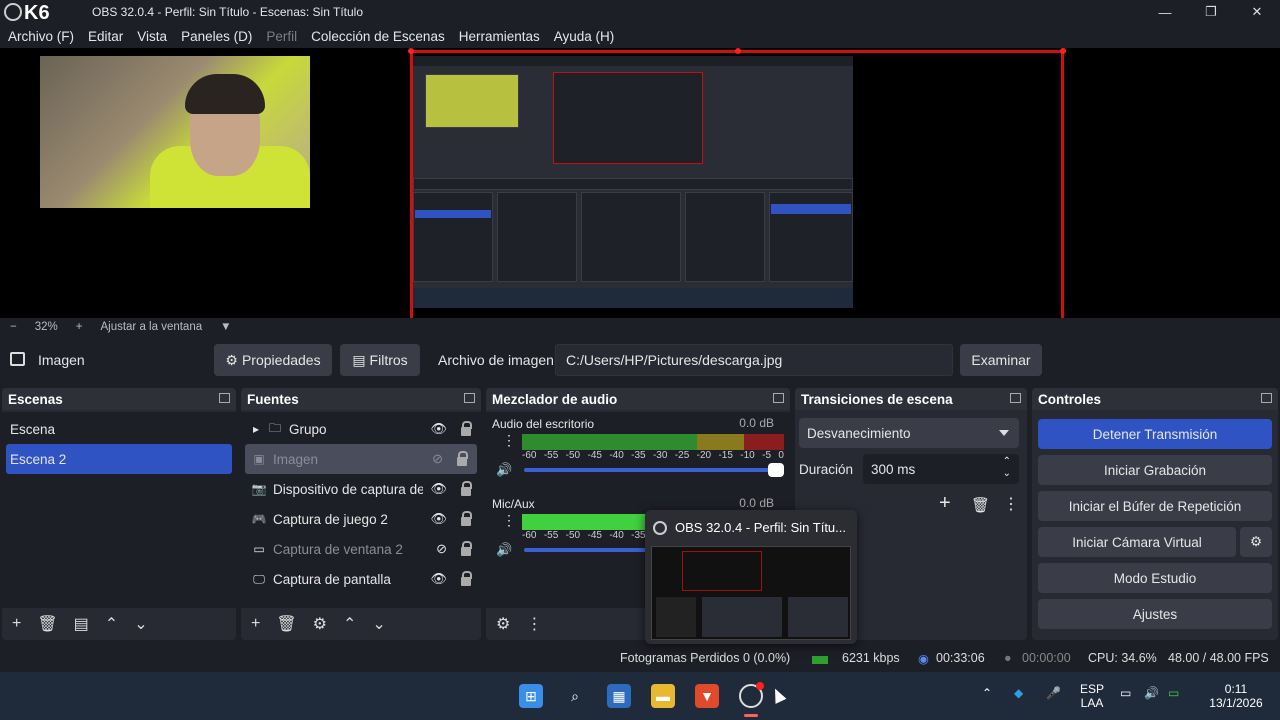  What do you see at coordinates (1155, 614) in the screenshot?
I see `settings-button: Ajustes` at bounding box center [1155, 614].